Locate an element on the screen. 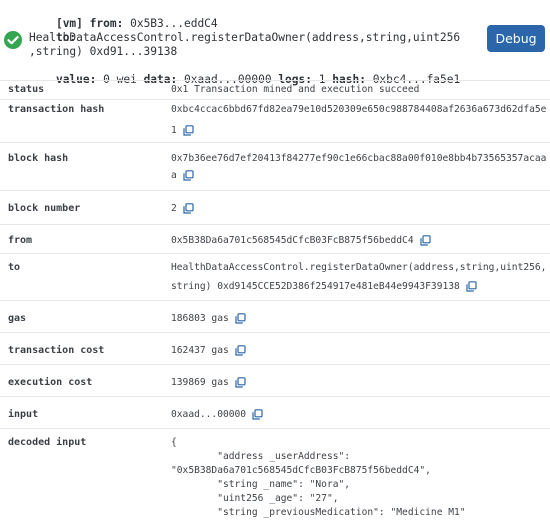  block-number-label: block number is located at coordinates (44, 208).